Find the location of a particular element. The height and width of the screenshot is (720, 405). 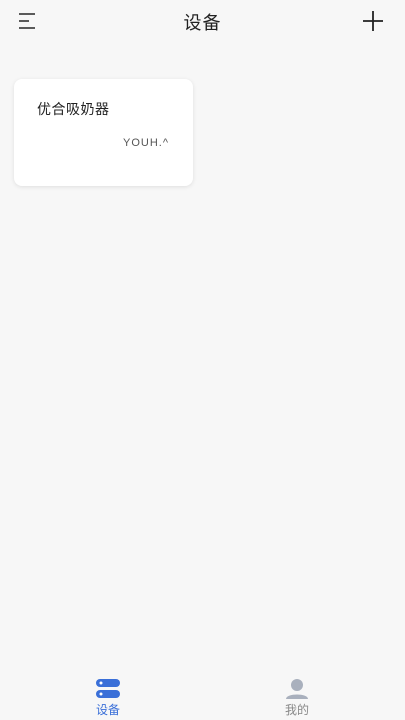

plus-icon is located at coordinates (373, 21).